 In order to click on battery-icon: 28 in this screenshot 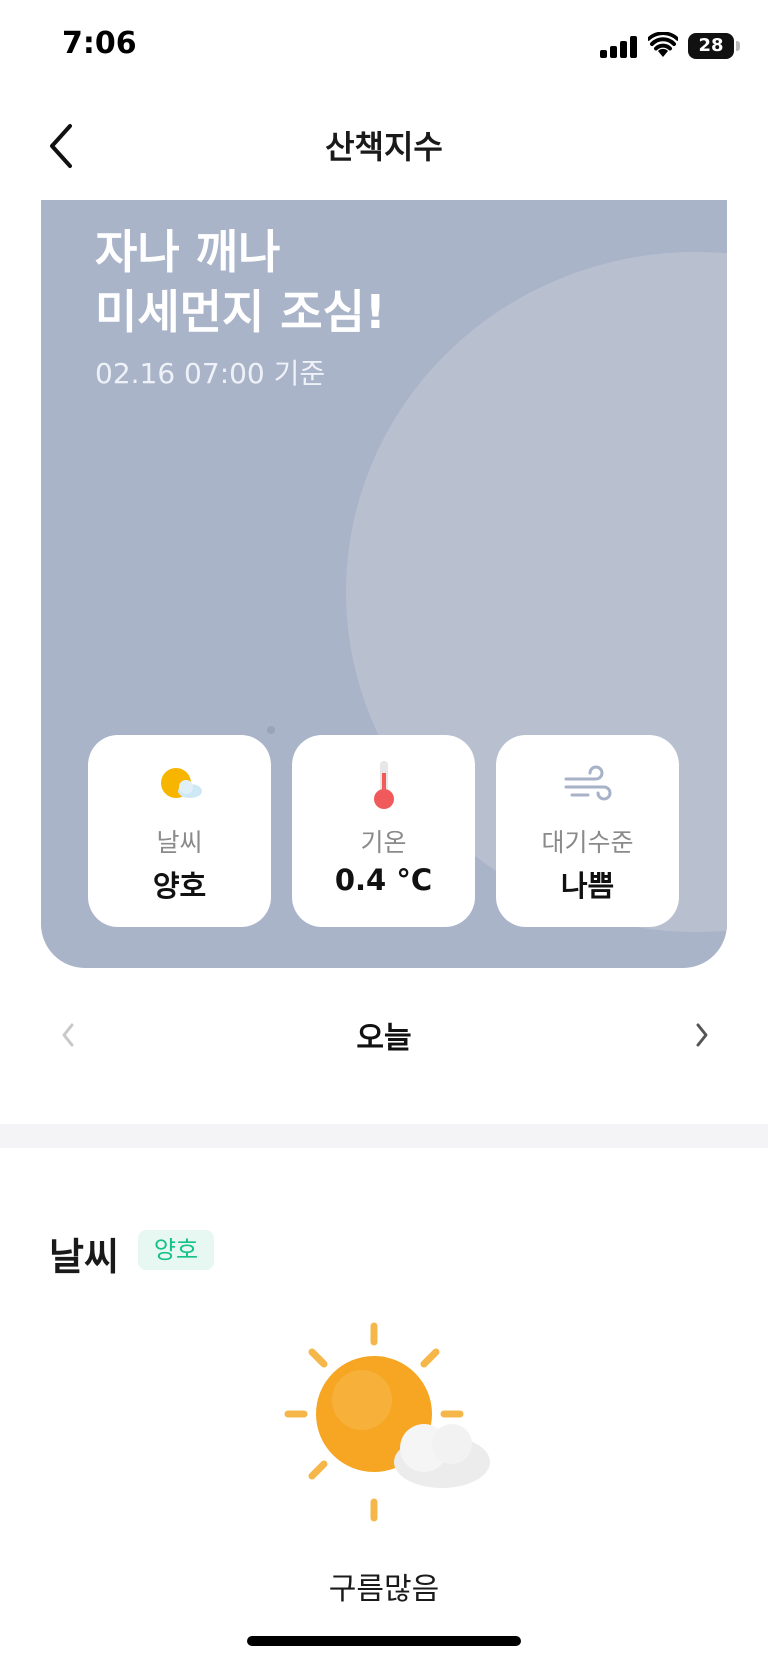, I will do `click(711, 46)`.